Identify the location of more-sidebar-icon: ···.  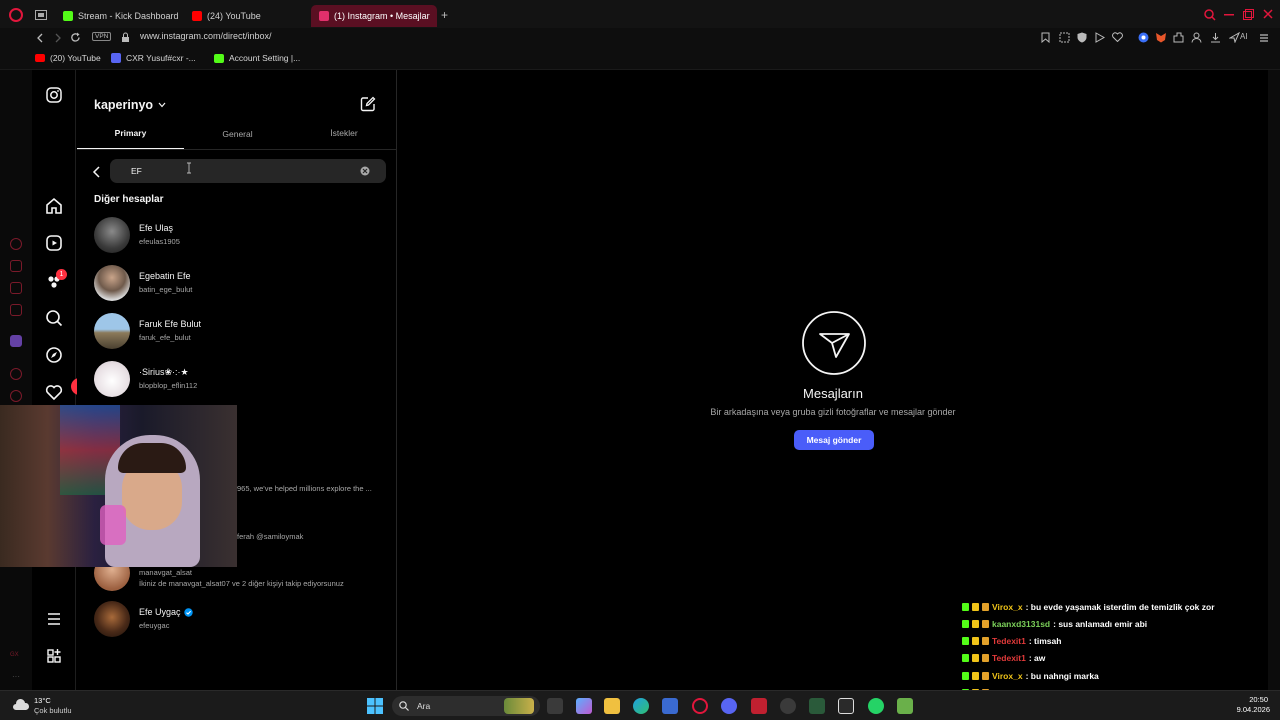
(16, 676).